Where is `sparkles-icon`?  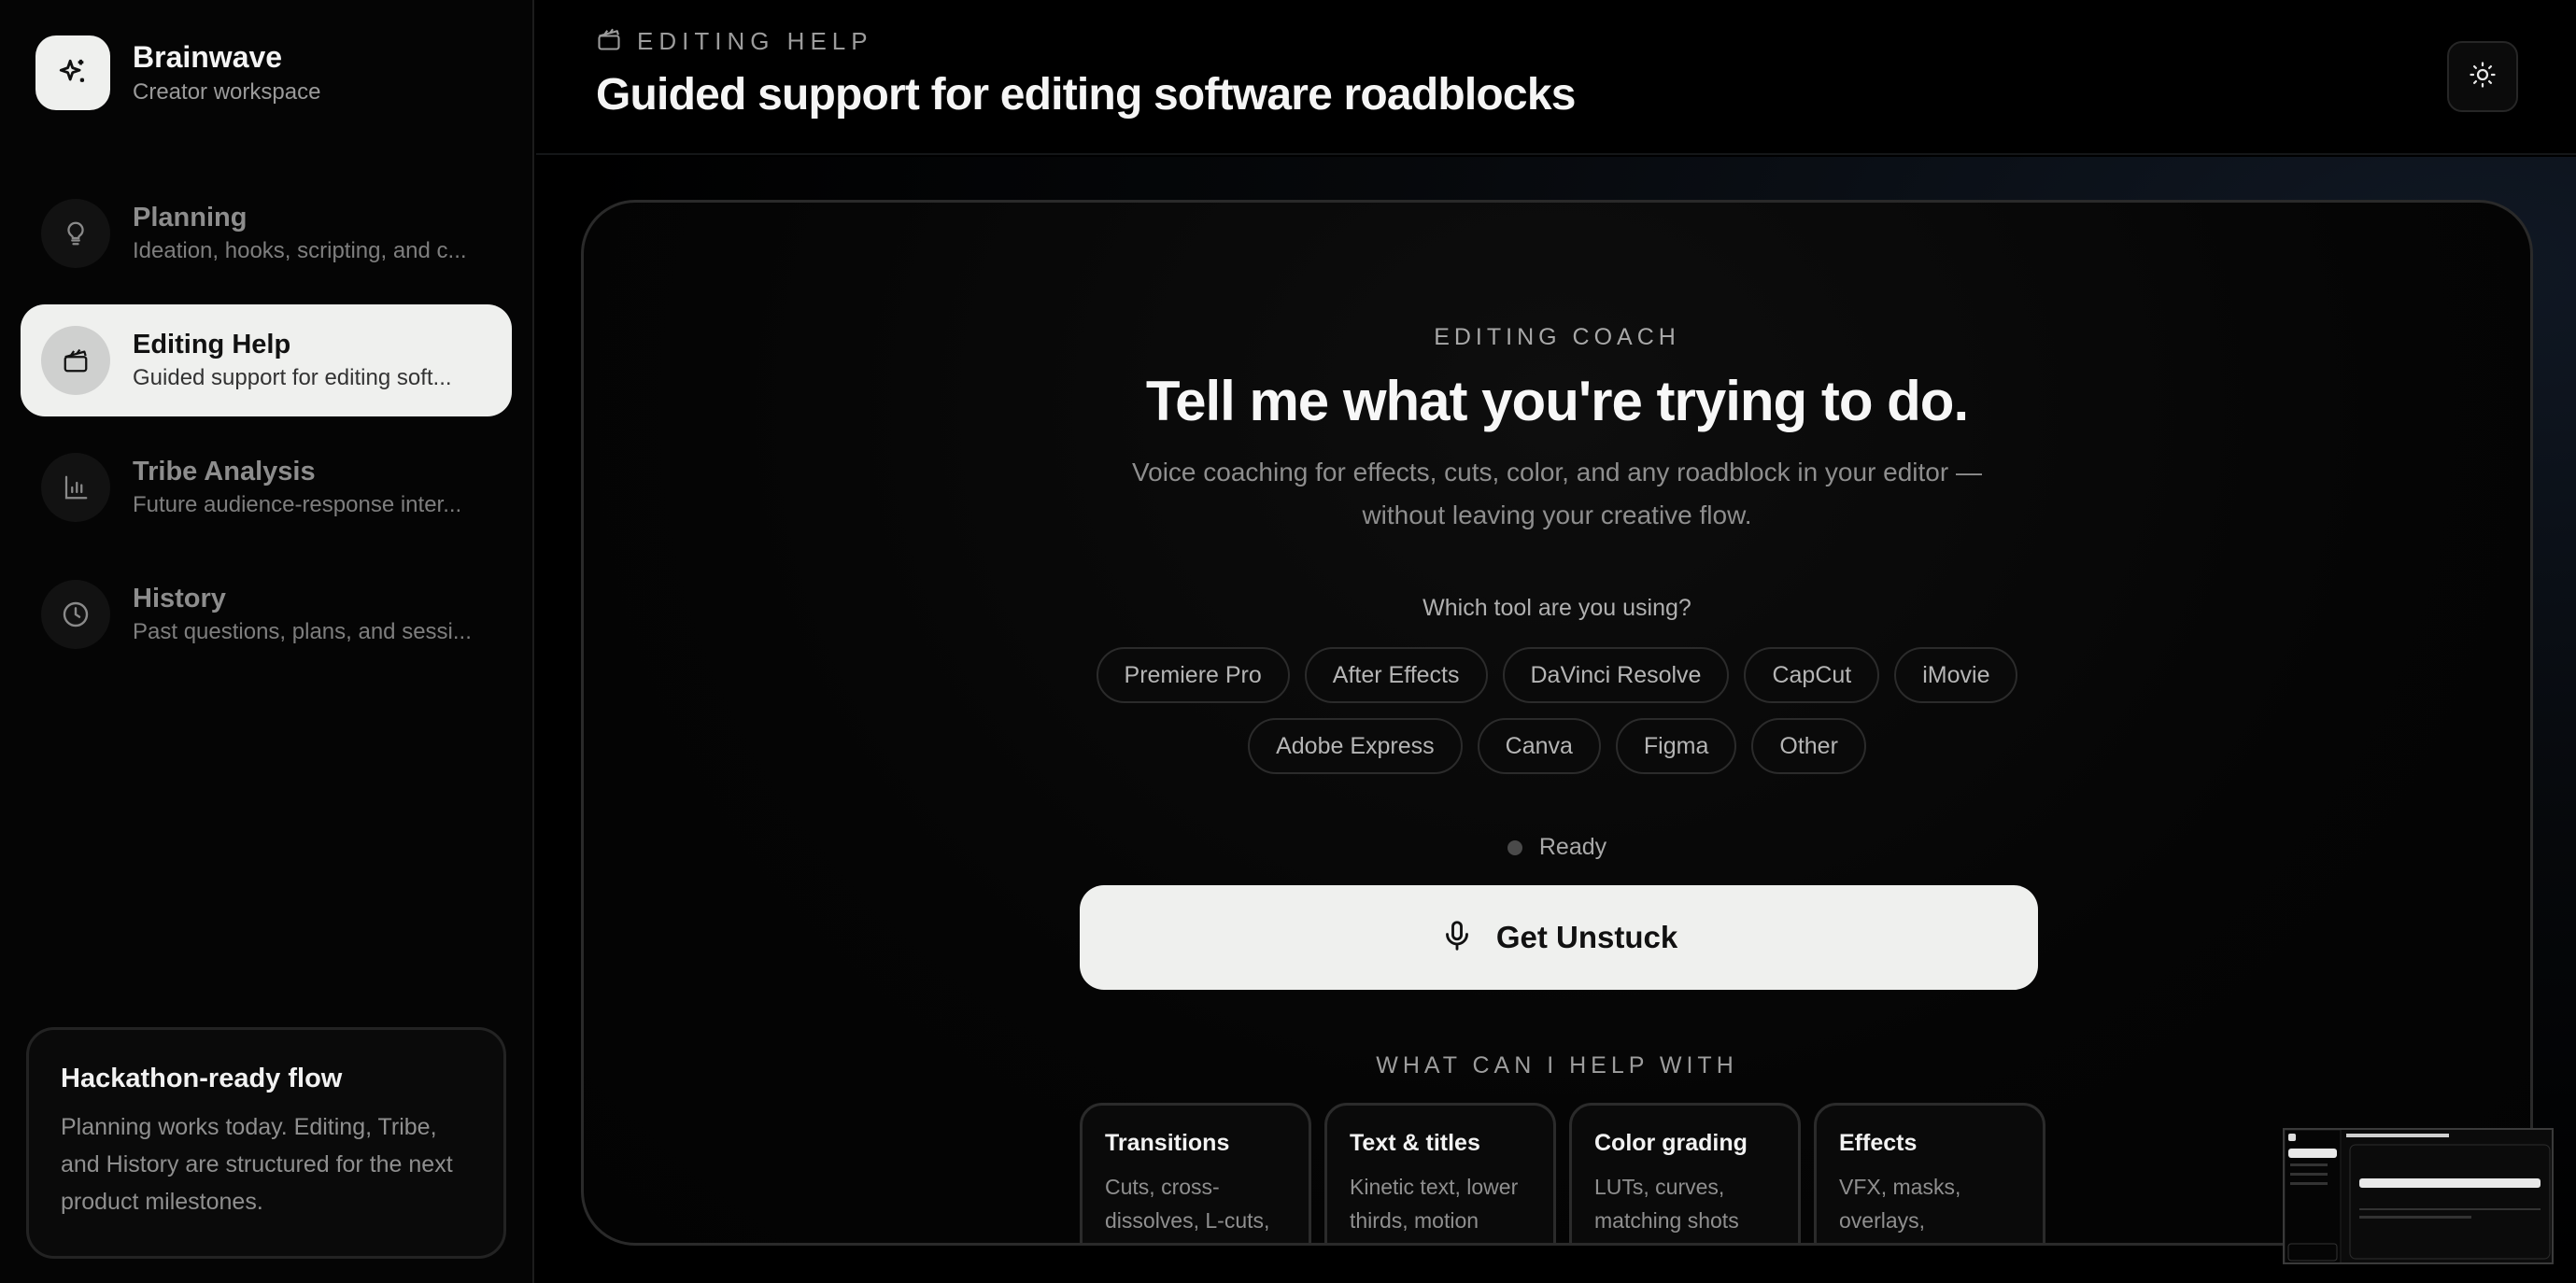
sparkles-icon is located at coordinates (72, 73).